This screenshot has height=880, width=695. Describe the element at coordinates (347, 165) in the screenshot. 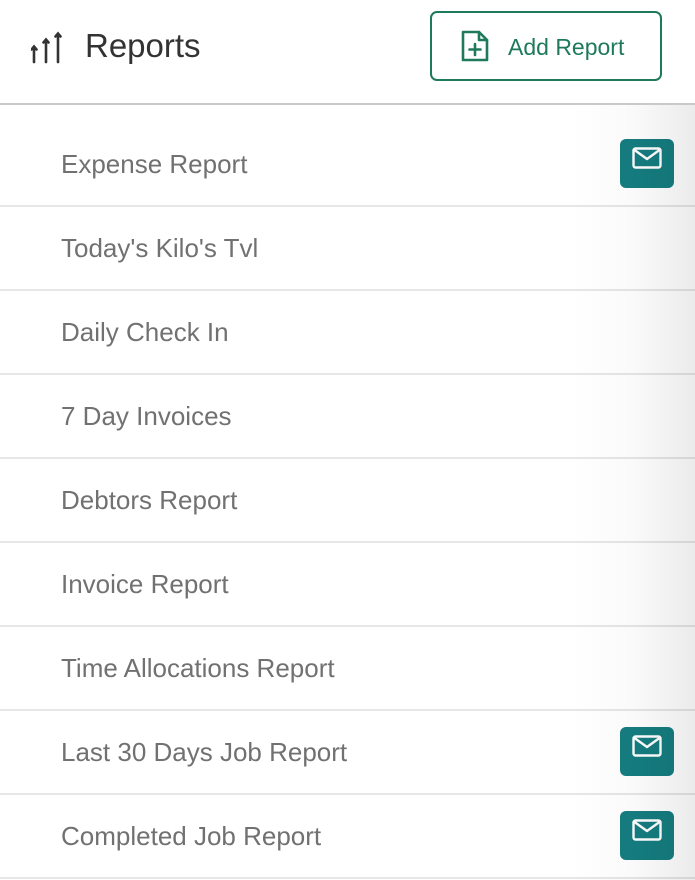

I see `list-item: Expense Report` at that location.